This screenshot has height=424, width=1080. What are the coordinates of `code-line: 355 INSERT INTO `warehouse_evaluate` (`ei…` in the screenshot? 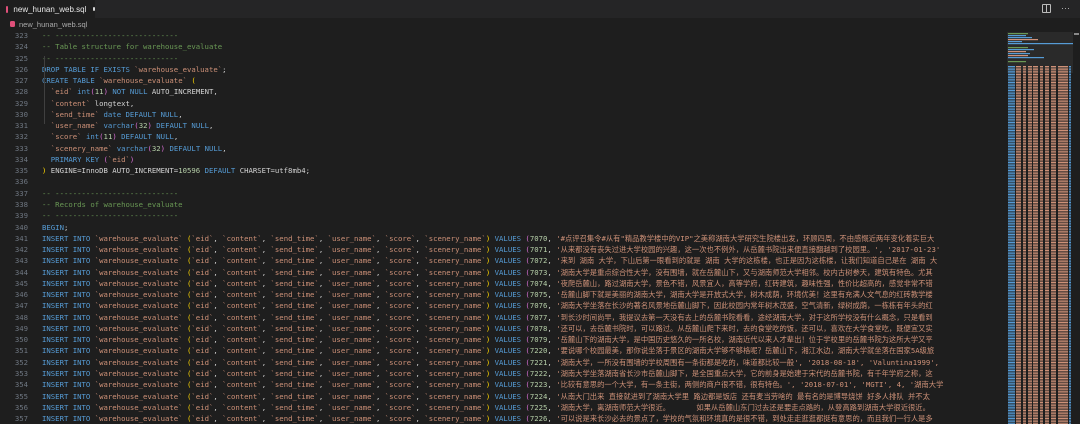 It's located at (502, 396).